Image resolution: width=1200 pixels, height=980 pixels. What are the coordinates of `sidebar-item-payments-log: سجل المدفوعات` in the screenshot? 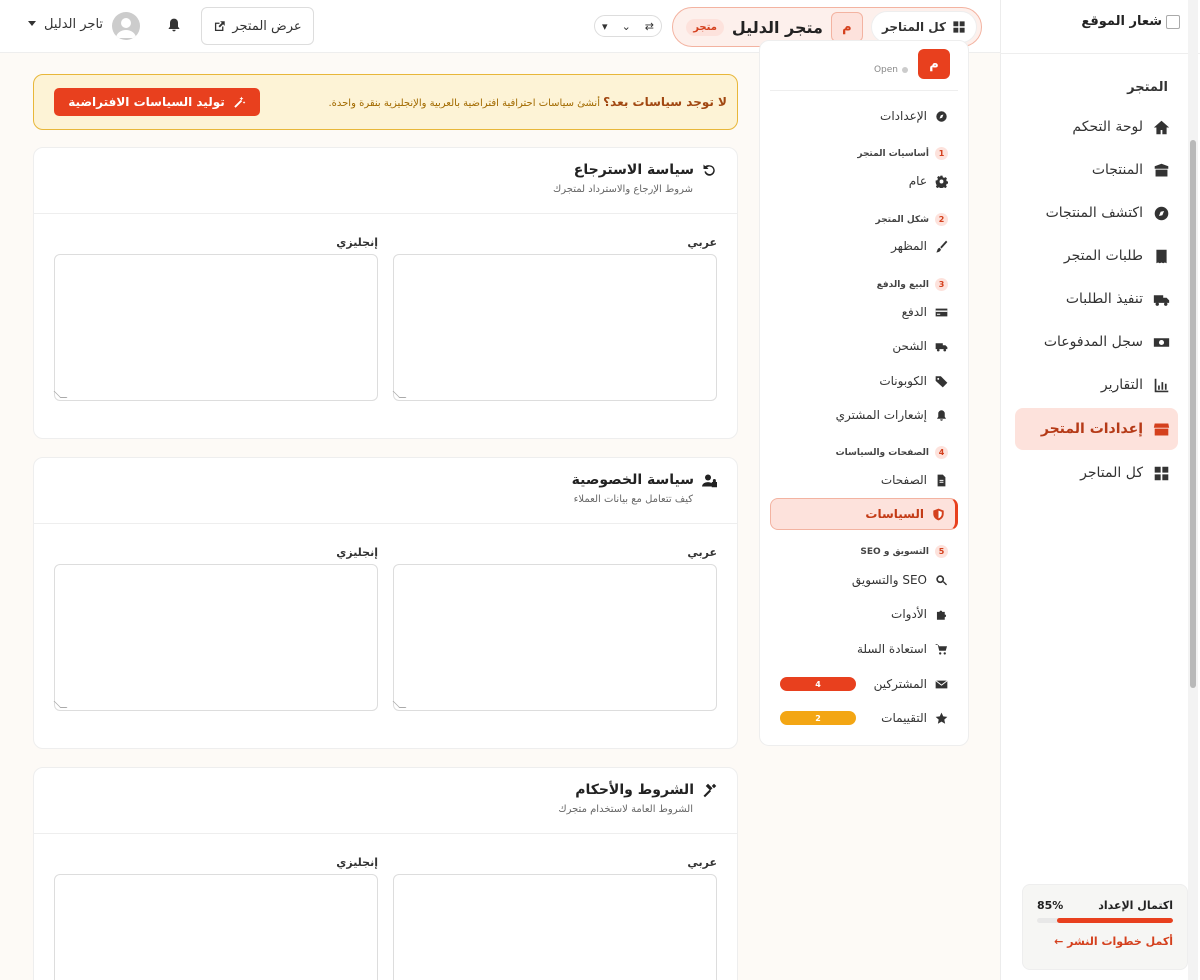 It's located at (1096, 342).